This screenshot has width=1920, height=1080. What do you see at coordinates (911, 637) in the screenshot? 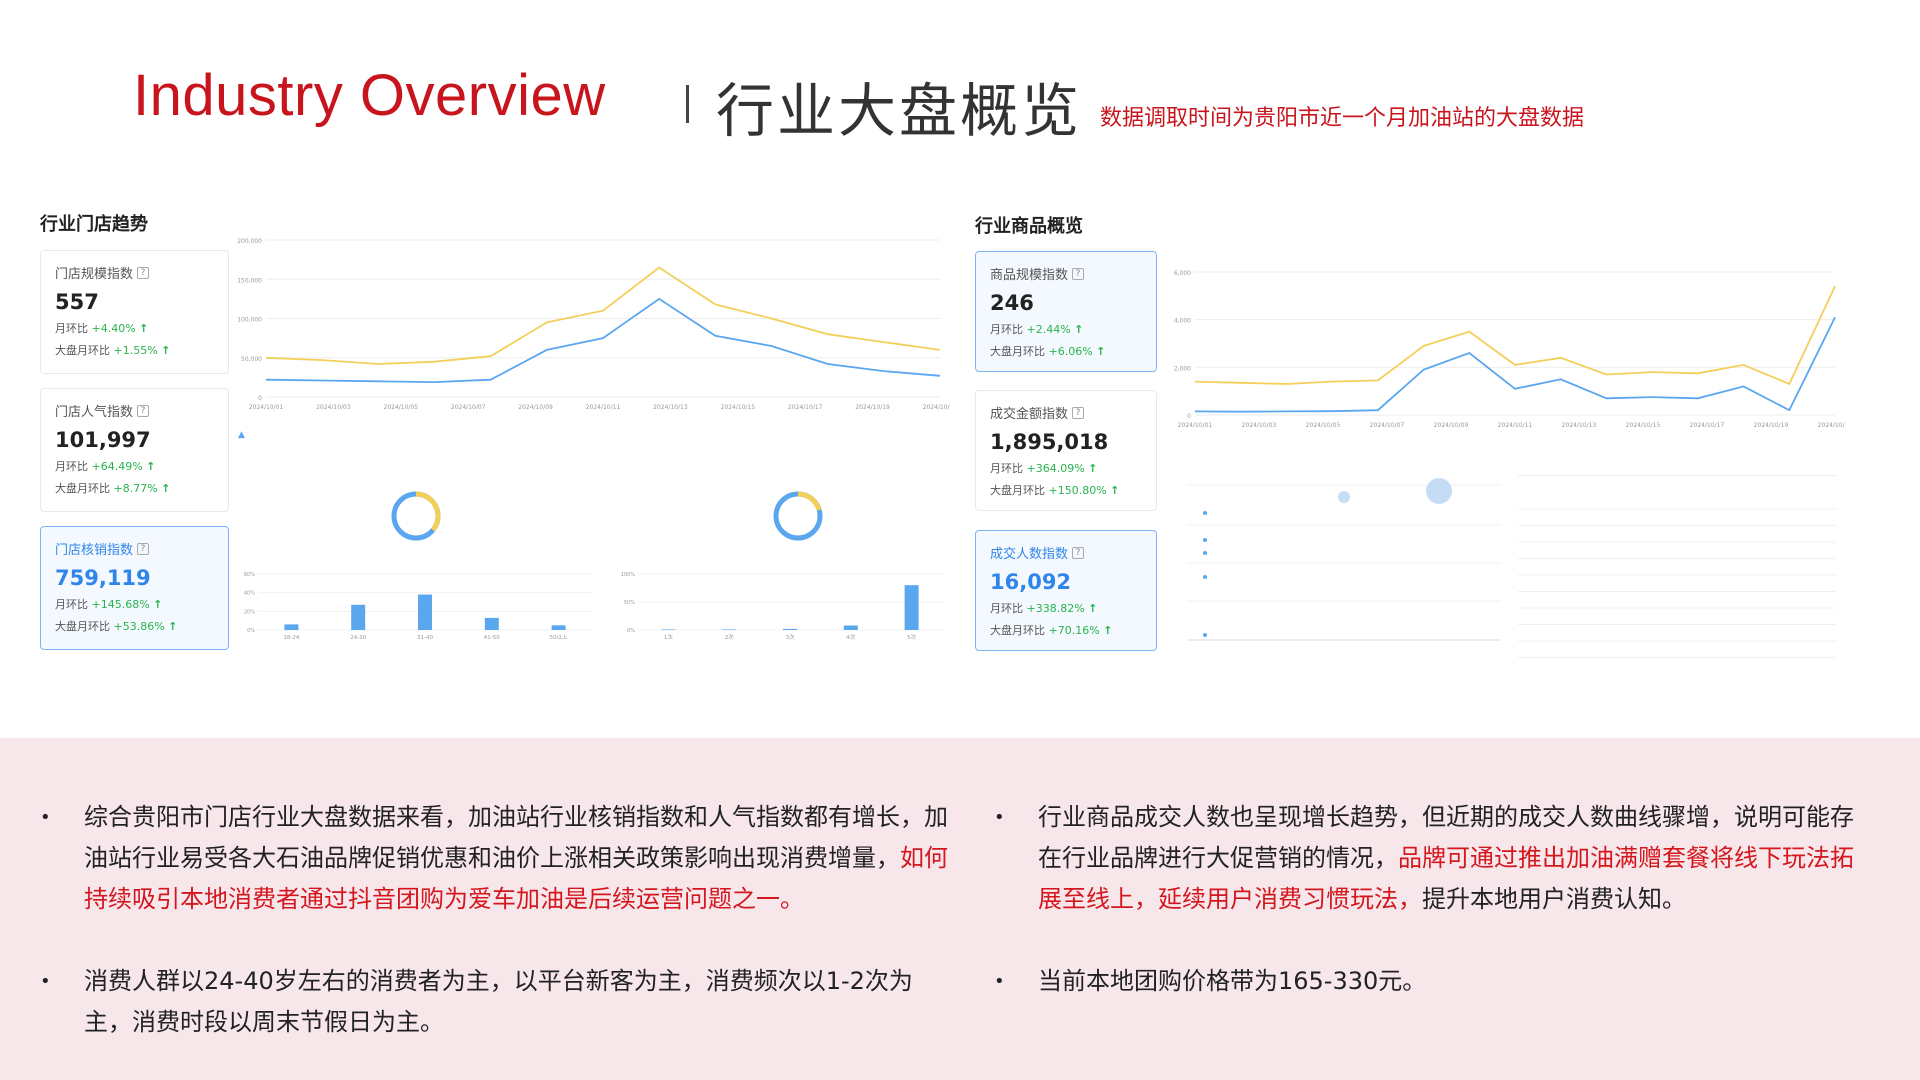
I see `x-tick-label: 5次` at bounding box center [911, 637].